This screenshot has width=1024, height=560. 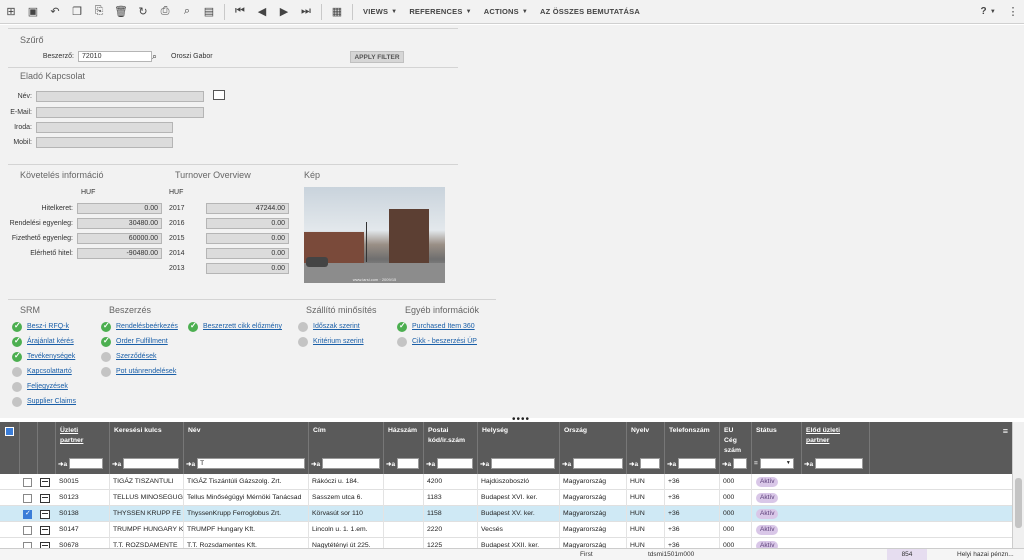 What do you see at coordinates (209, 12) in the screenshot?
I see `export-icon: ▤` at bounding box center [209, 12].